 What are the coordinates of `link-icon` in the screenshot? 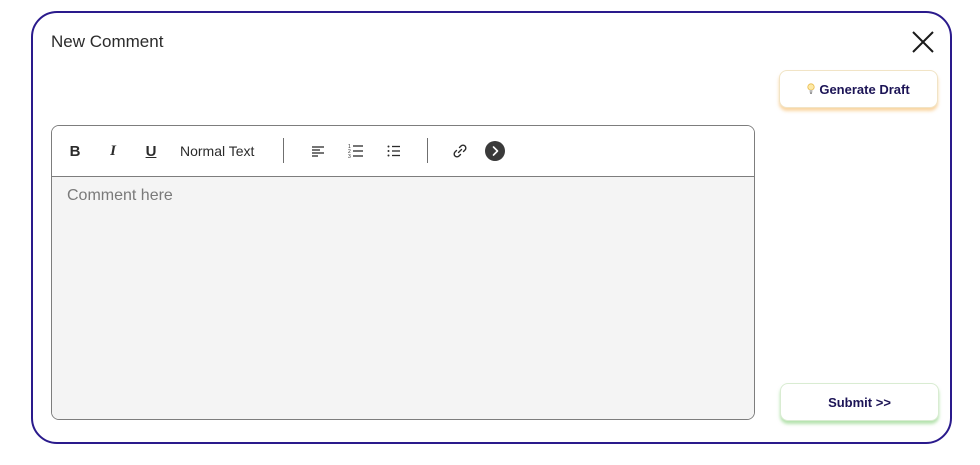 It's located at (460, 151).